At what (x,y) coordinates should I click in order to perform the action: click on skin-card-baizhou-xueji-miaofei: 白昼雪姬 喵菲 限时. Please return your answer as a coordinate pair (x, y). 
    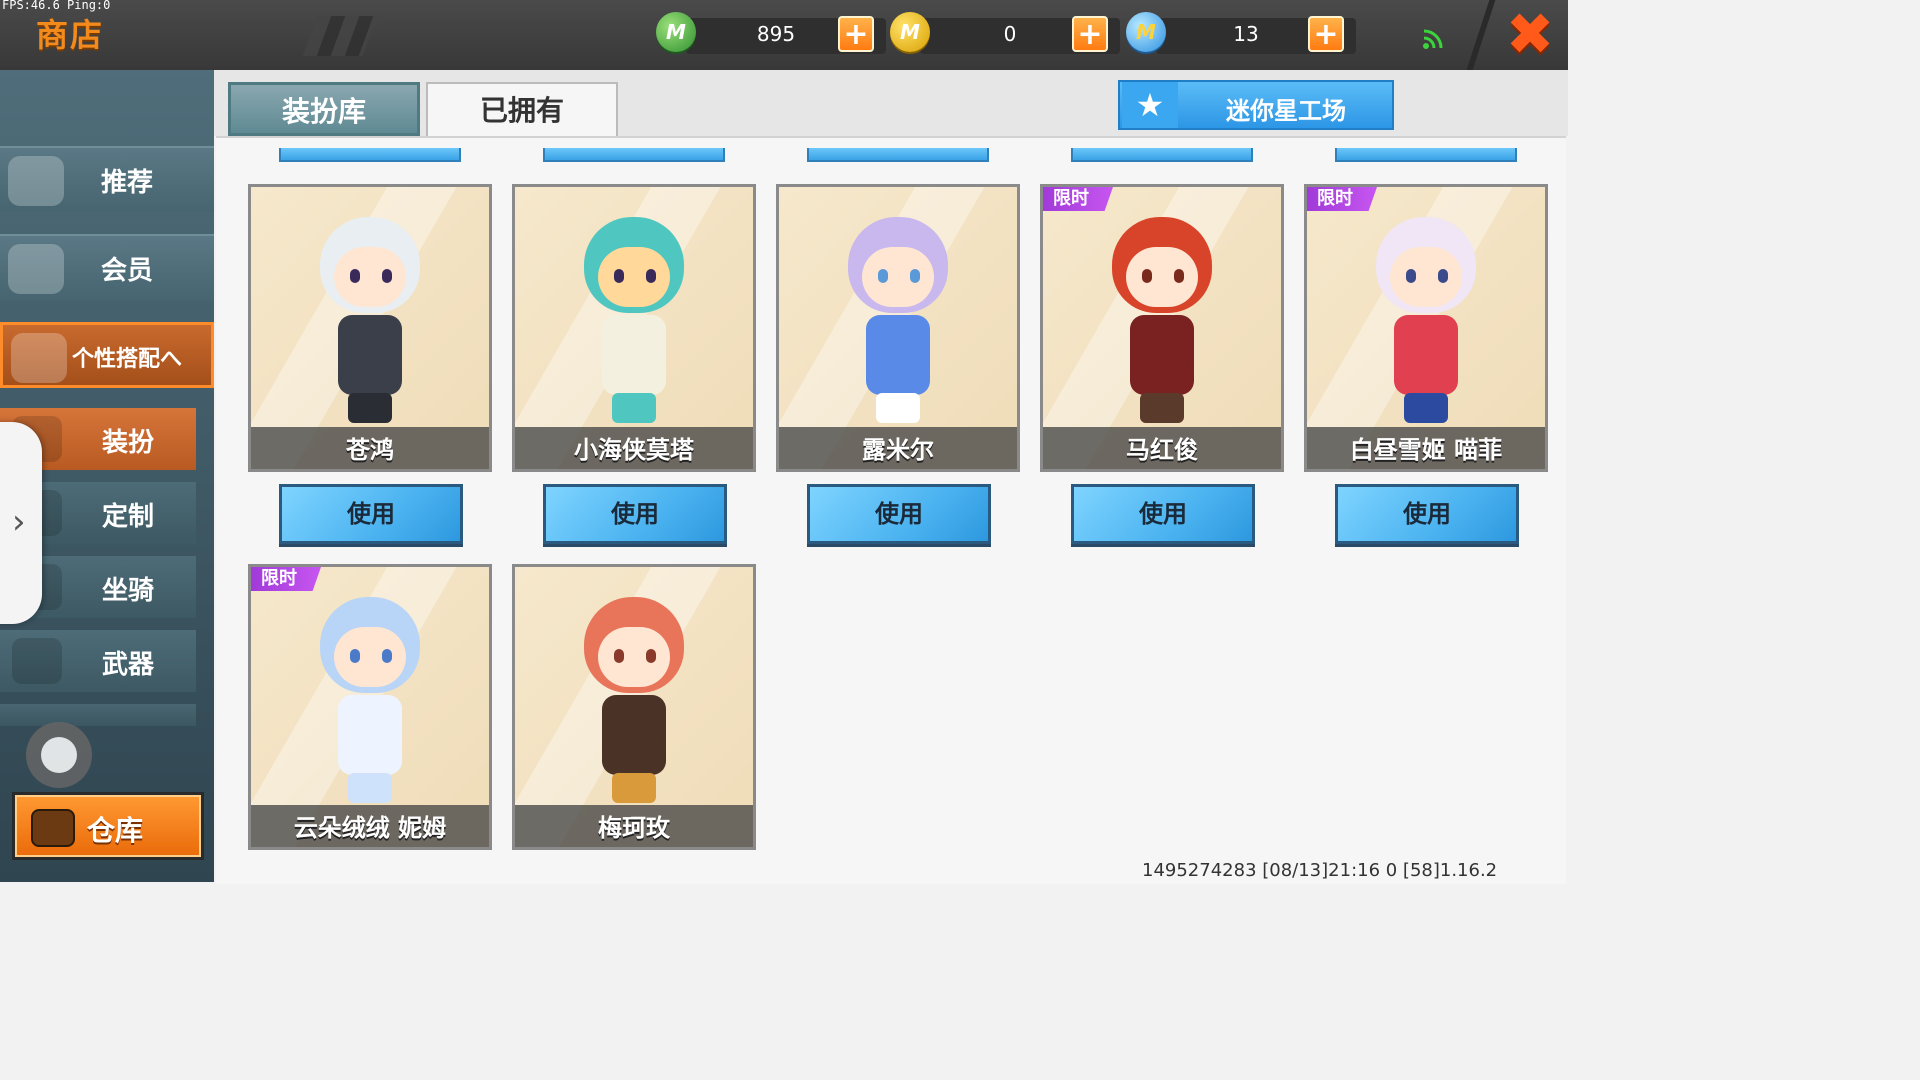
    Looking at the image, I should click on (1426, 328).